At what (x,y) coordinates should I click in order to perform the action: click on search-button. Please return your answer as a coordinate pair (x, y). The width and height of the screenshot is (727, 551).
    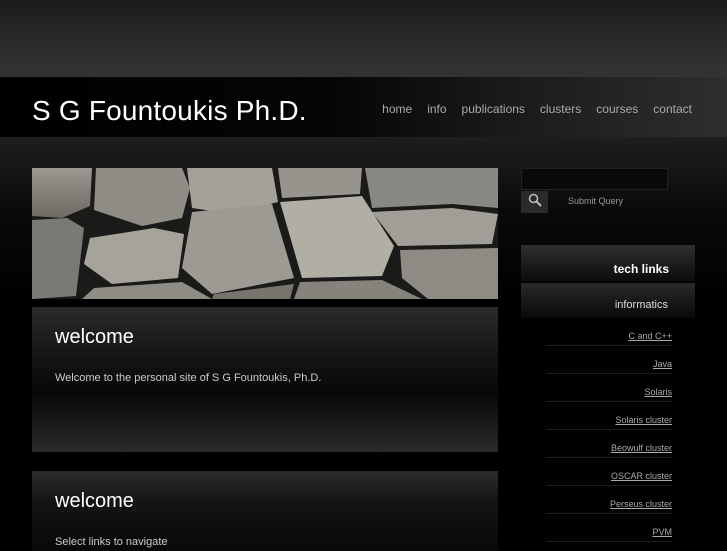
    Looking at the image, I should click on (534, 202).